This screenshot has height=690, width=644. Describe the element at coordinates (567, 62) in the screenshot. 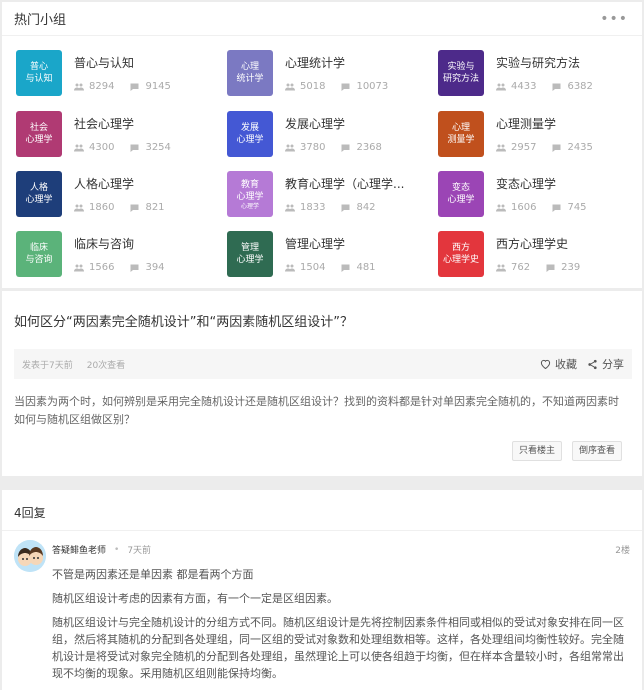

I see `group-name: 实验与研究方法` at that location.